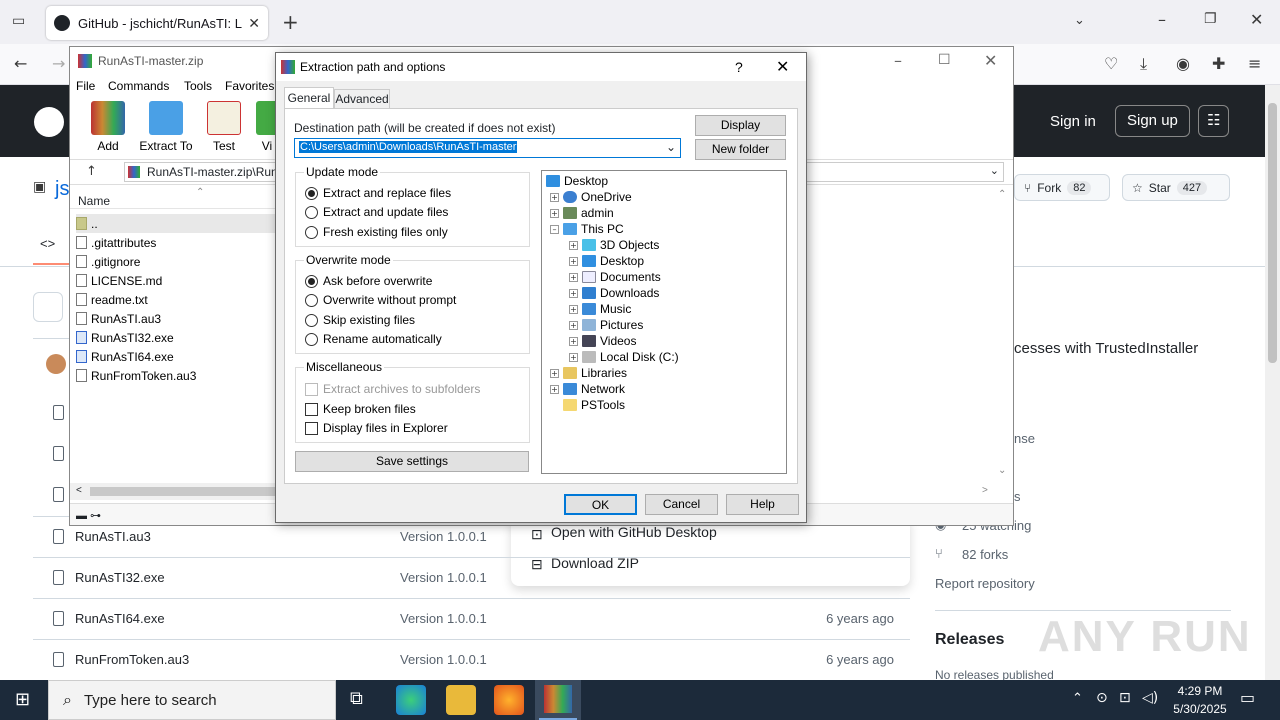  I want to click on volume-icon: ◁), so click(1150, 698).